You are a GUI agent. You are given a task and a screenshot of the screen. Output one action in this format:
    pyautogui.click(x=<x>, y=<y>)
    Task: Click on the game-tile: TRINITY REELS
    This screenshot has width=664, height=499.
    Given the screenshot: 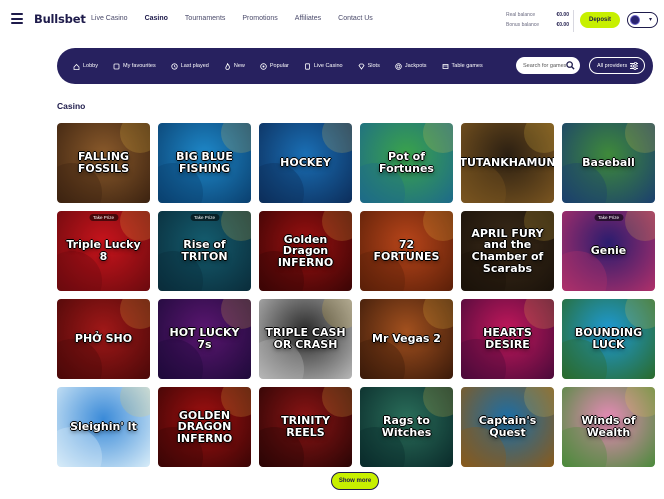 What is the action you would take?
    pyautogui.click(x=305, y=427)
    